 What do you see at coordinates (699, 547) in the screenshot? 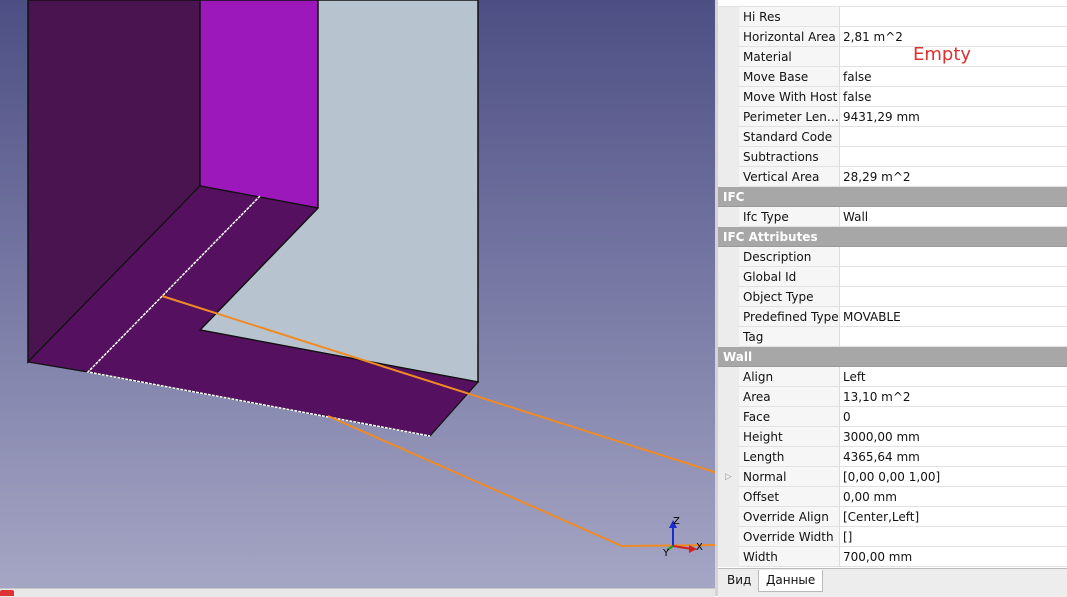
I see `axis-x-label: X` at bounding box center [699, 547].